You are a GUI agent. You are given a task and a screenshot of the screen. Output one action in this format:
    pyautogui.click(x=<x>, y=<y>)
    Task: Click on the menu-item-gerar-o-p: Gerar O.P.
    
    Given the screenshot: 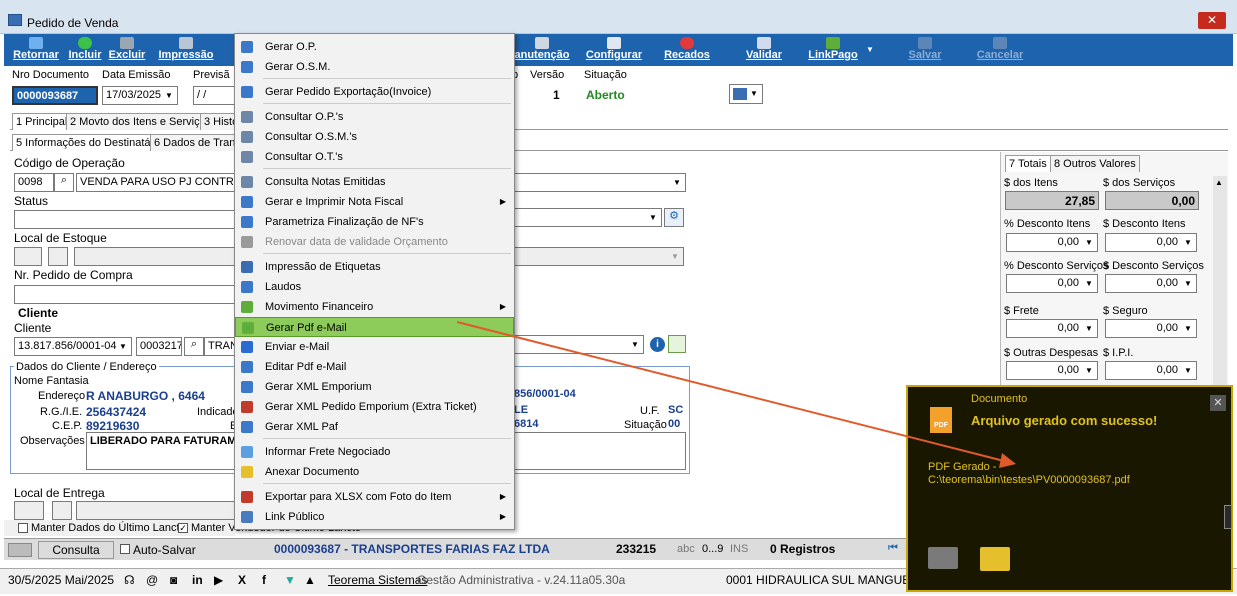 What is the action you would take?
    pyautogui.click(x=374, y=47)
    